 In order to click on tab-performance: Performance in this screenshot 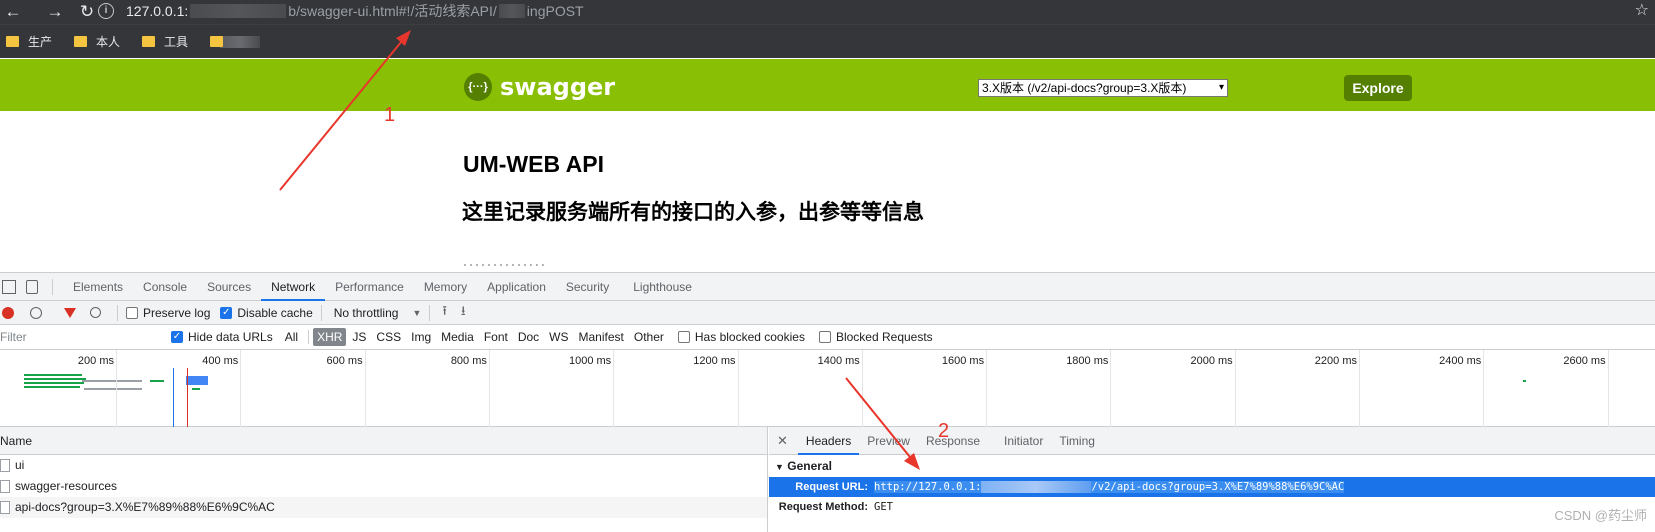, I will do `click(369, 287)`.